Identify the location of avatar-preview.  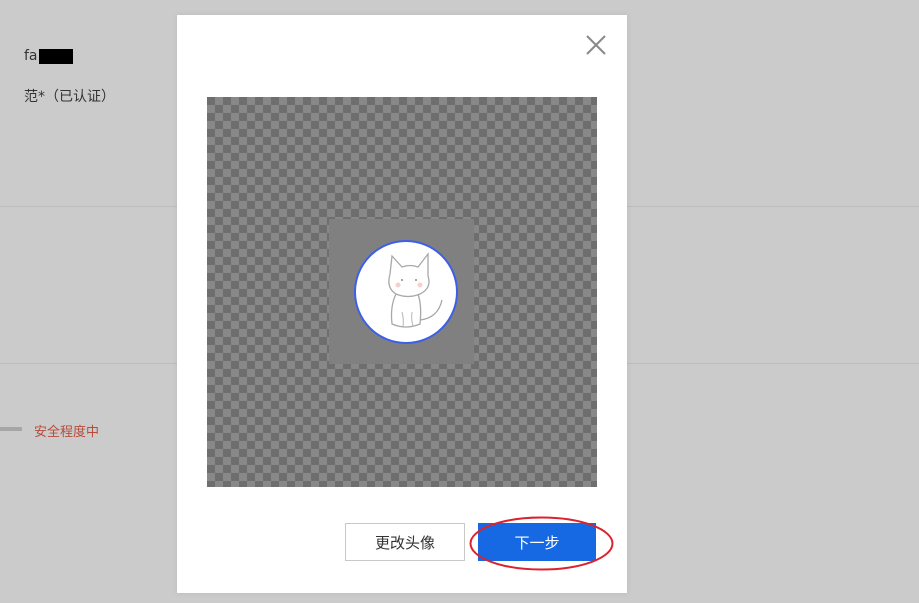
(406, 292).